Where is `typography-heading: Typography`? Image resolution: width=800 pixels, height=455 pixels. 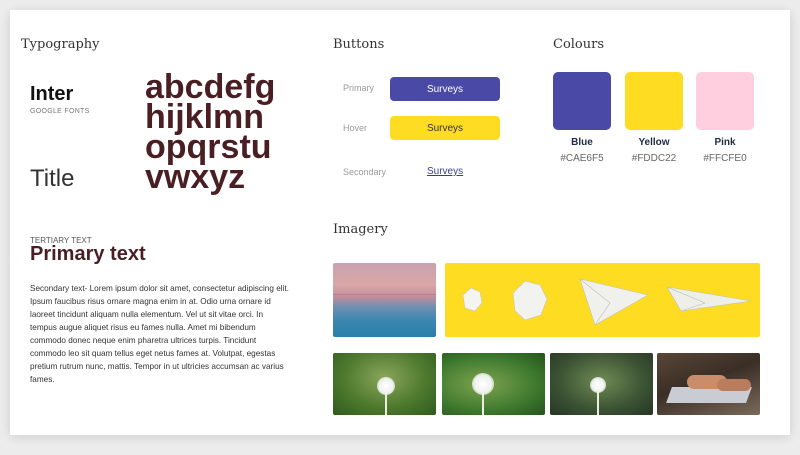 typography-heading: Typography is located at coordinates (60, 44).